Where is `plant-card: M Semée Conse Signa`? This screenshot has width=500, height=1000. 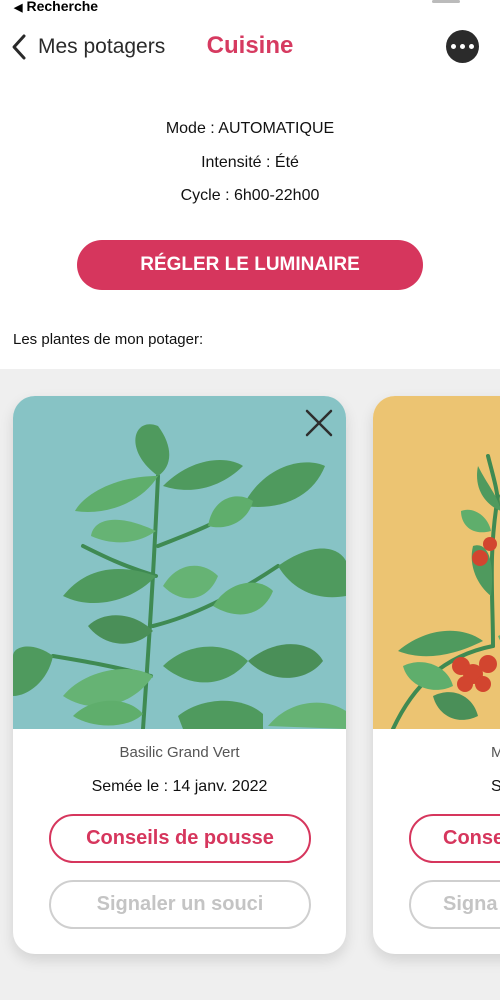
plant-card: M Semée Conse Signa is located at coordinates (436, 675).